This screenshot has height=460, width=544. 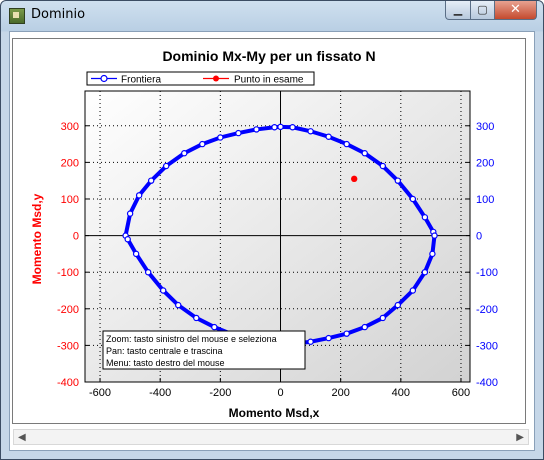 What do you see at coordinates (58, 14) in the screenshot?
I see `window-title: Dominio` at bounding box center [58, 14].